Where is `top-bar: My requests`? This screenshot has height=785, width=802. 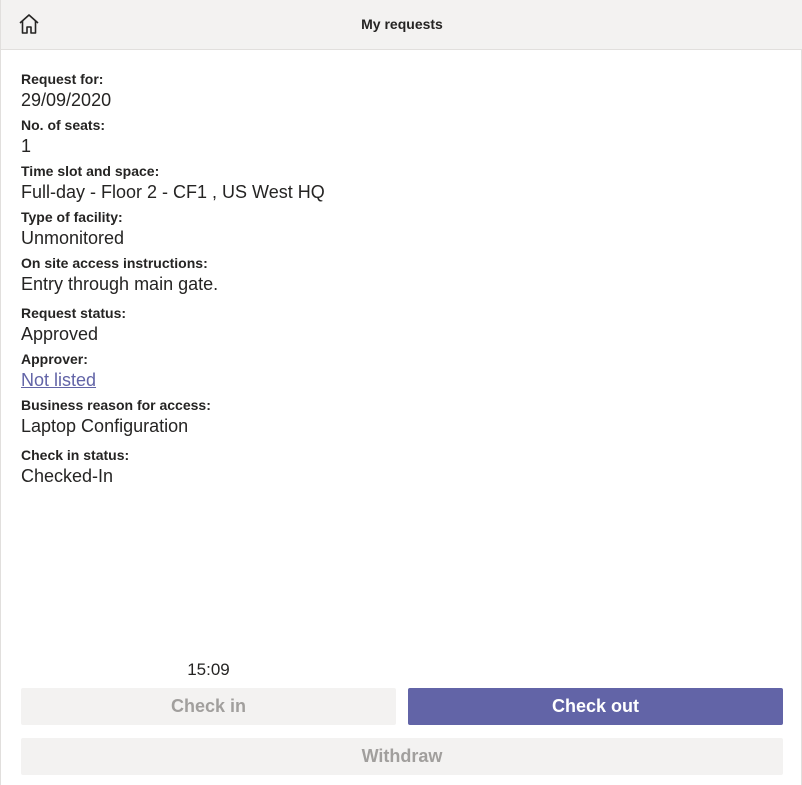
top-bar: My requests is located at coordinates (401, 25).